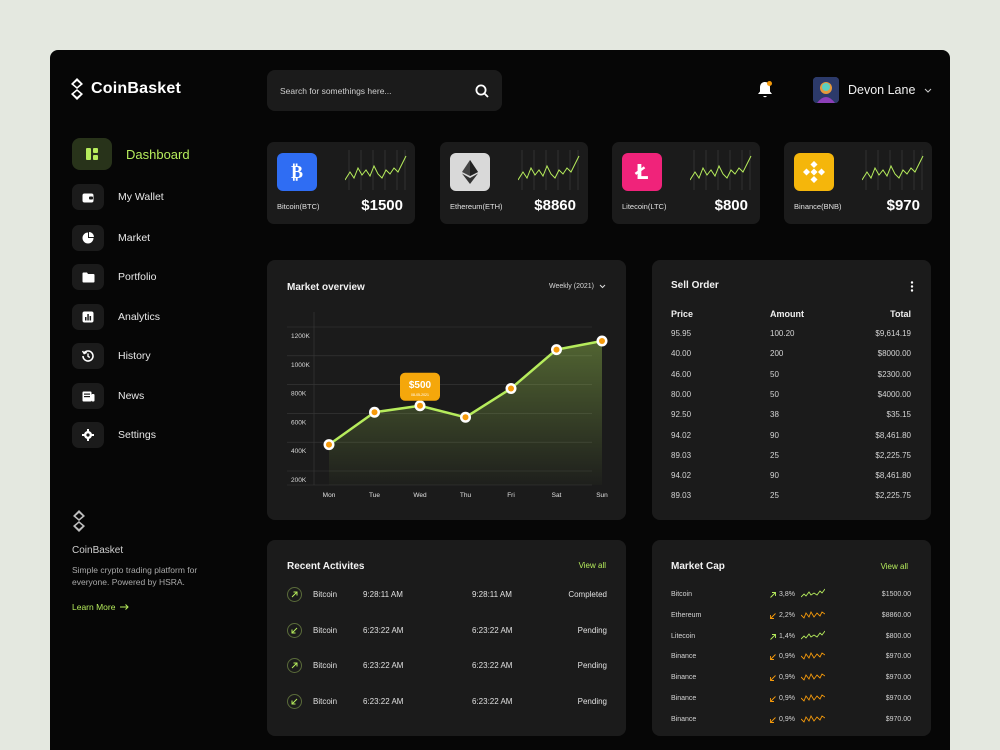 The width and height of the screenshot is (1000, 750). What do you see at coordinates (125, 89) in the screenshot?
I see `brand-logo: CoinBasket` at bounding box center [125, 89].